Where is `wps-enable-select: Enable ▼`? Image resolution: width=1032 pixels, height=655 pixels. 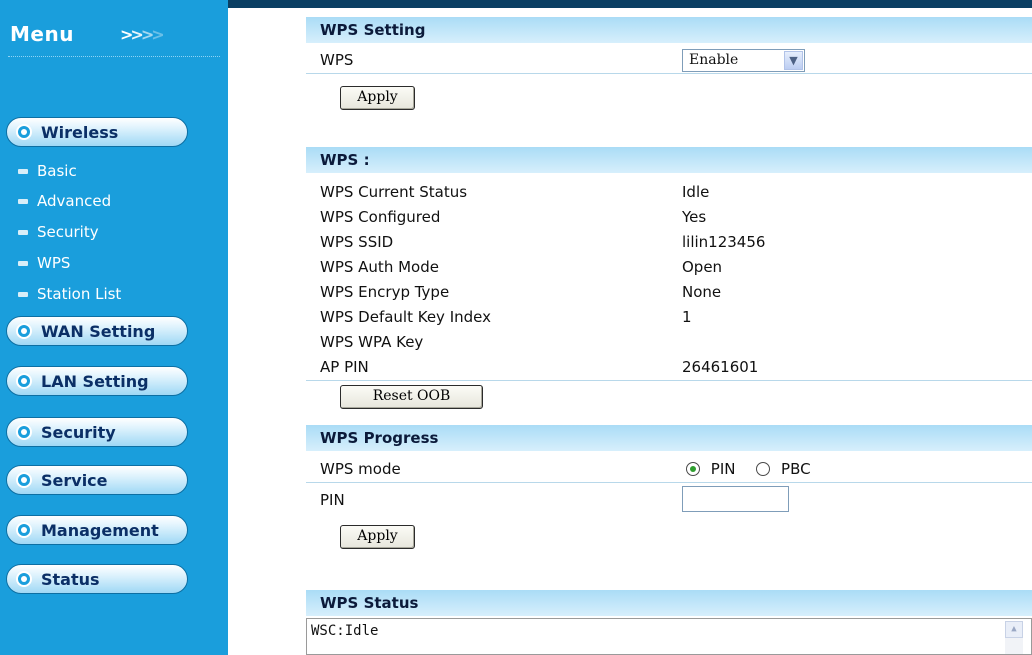
wps-enable-select: Enable ▼ is located at coordinates (743, 60).